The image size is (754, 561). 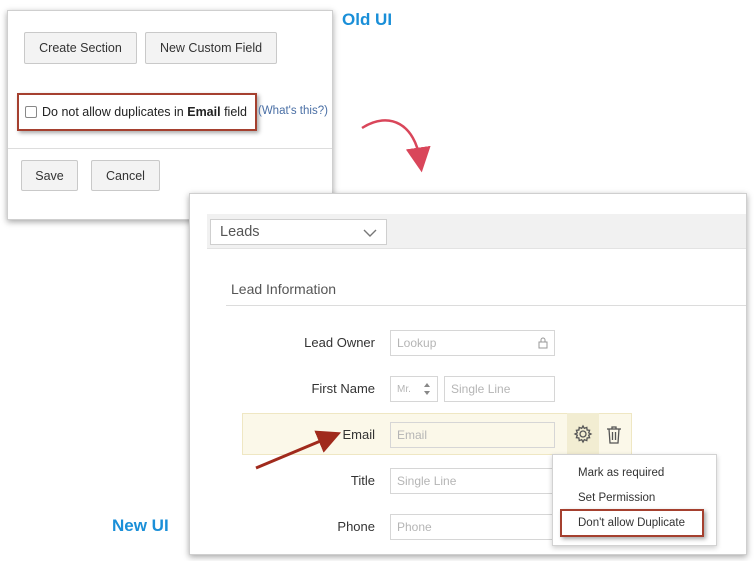 I want to click on old-to-new-arrow, so click(x=396, y=146).